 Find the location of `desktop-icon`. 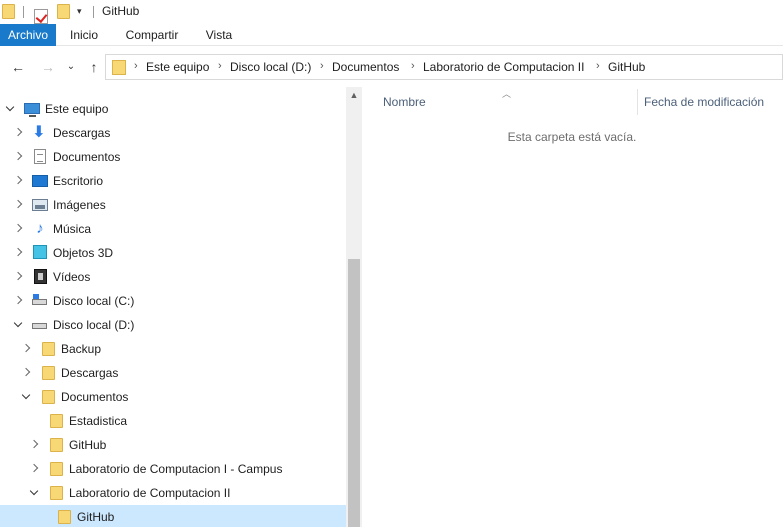

desktop-icon is located at coordinates (40, 181).